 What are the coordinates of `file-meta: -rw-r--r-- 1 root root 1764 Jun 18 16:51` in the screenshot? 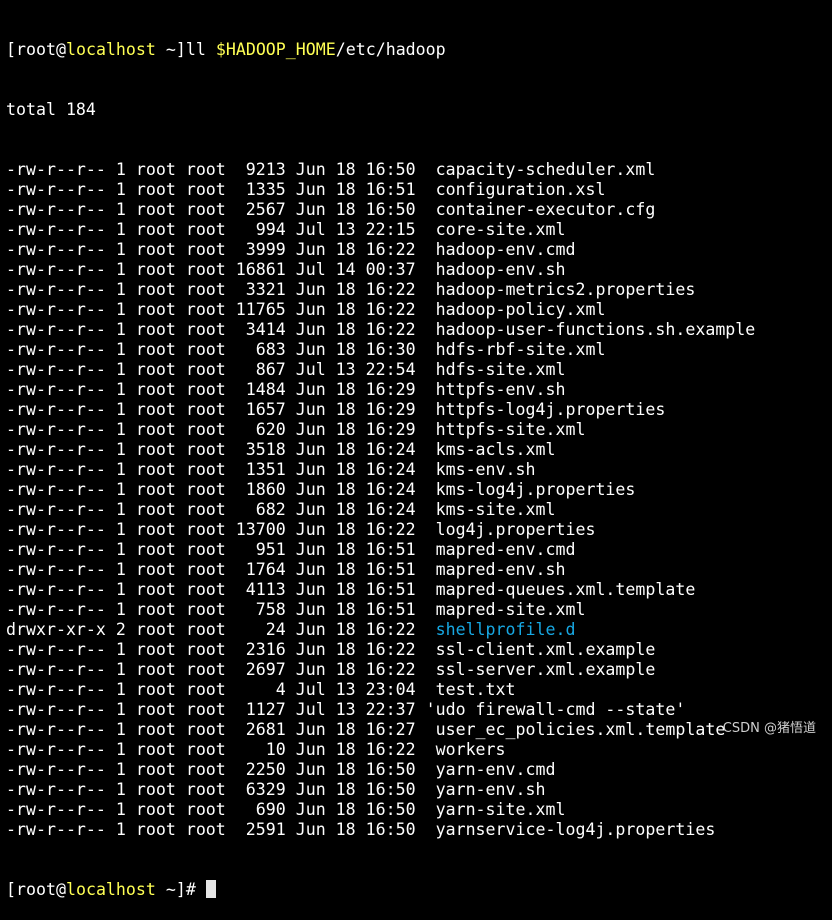 It's located at (221, 569).